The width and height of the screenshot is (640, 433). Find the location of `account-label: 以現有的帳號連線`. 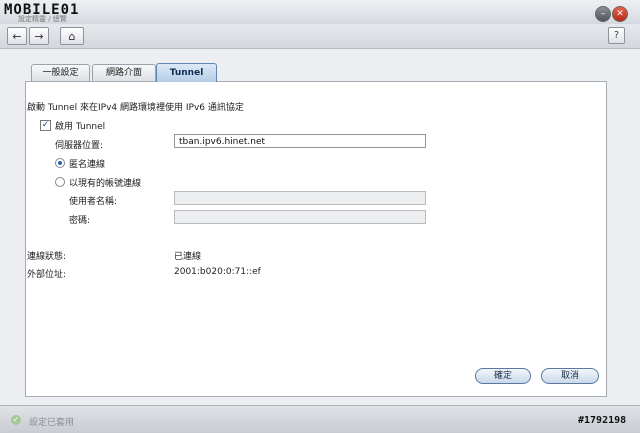

account-label: 以現有的帳號連線 is located at coordinates (105, 184).